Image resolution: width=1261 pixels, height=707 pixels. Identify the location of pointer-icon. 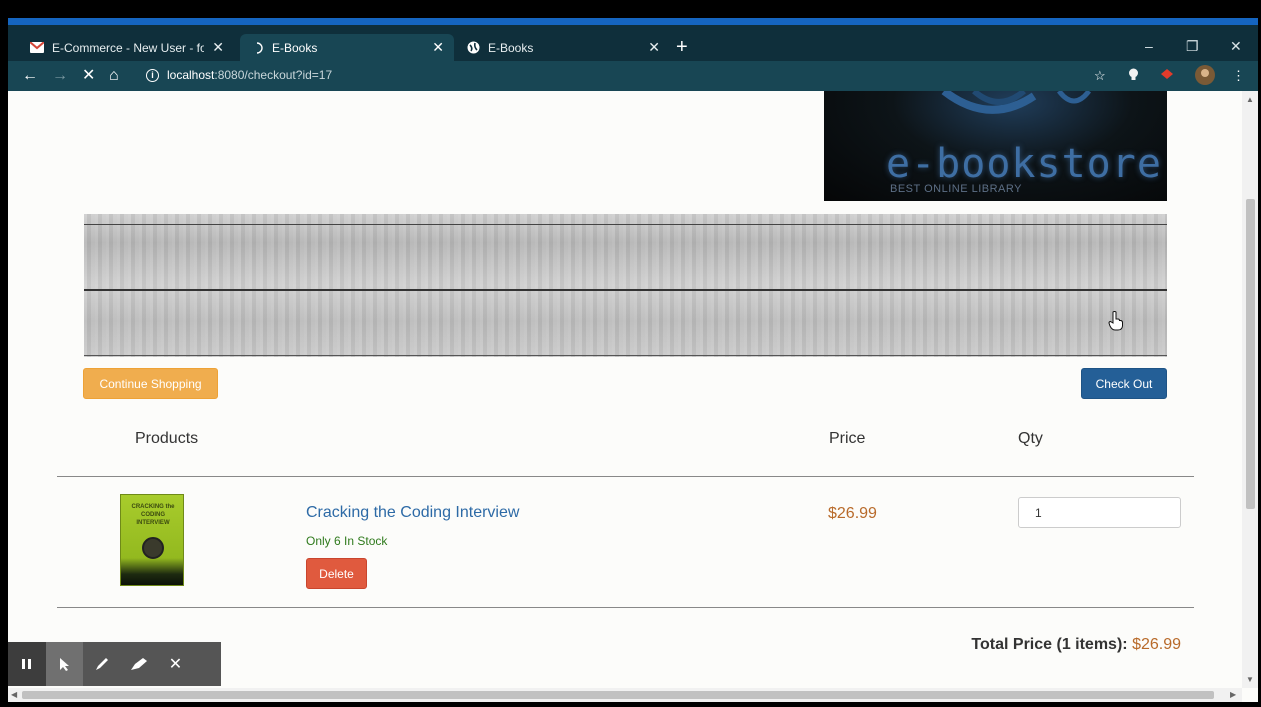
(64, 664).